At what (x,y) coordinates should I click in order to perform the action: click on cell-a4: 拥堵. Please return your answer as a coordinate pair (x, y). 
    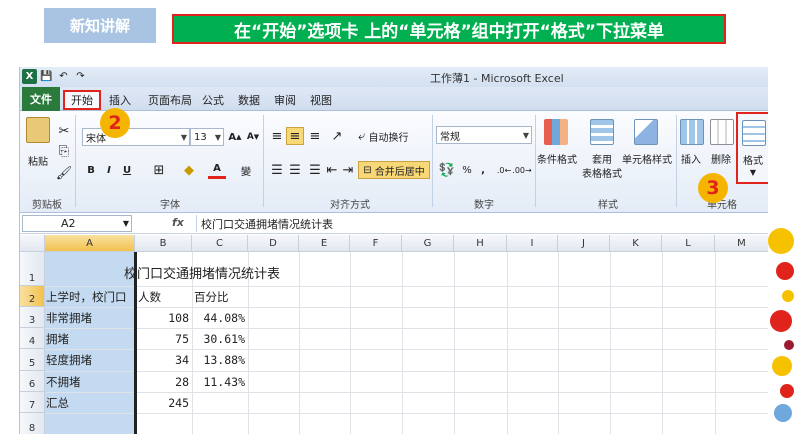
    Looking at the image, I should click on (57, 338).